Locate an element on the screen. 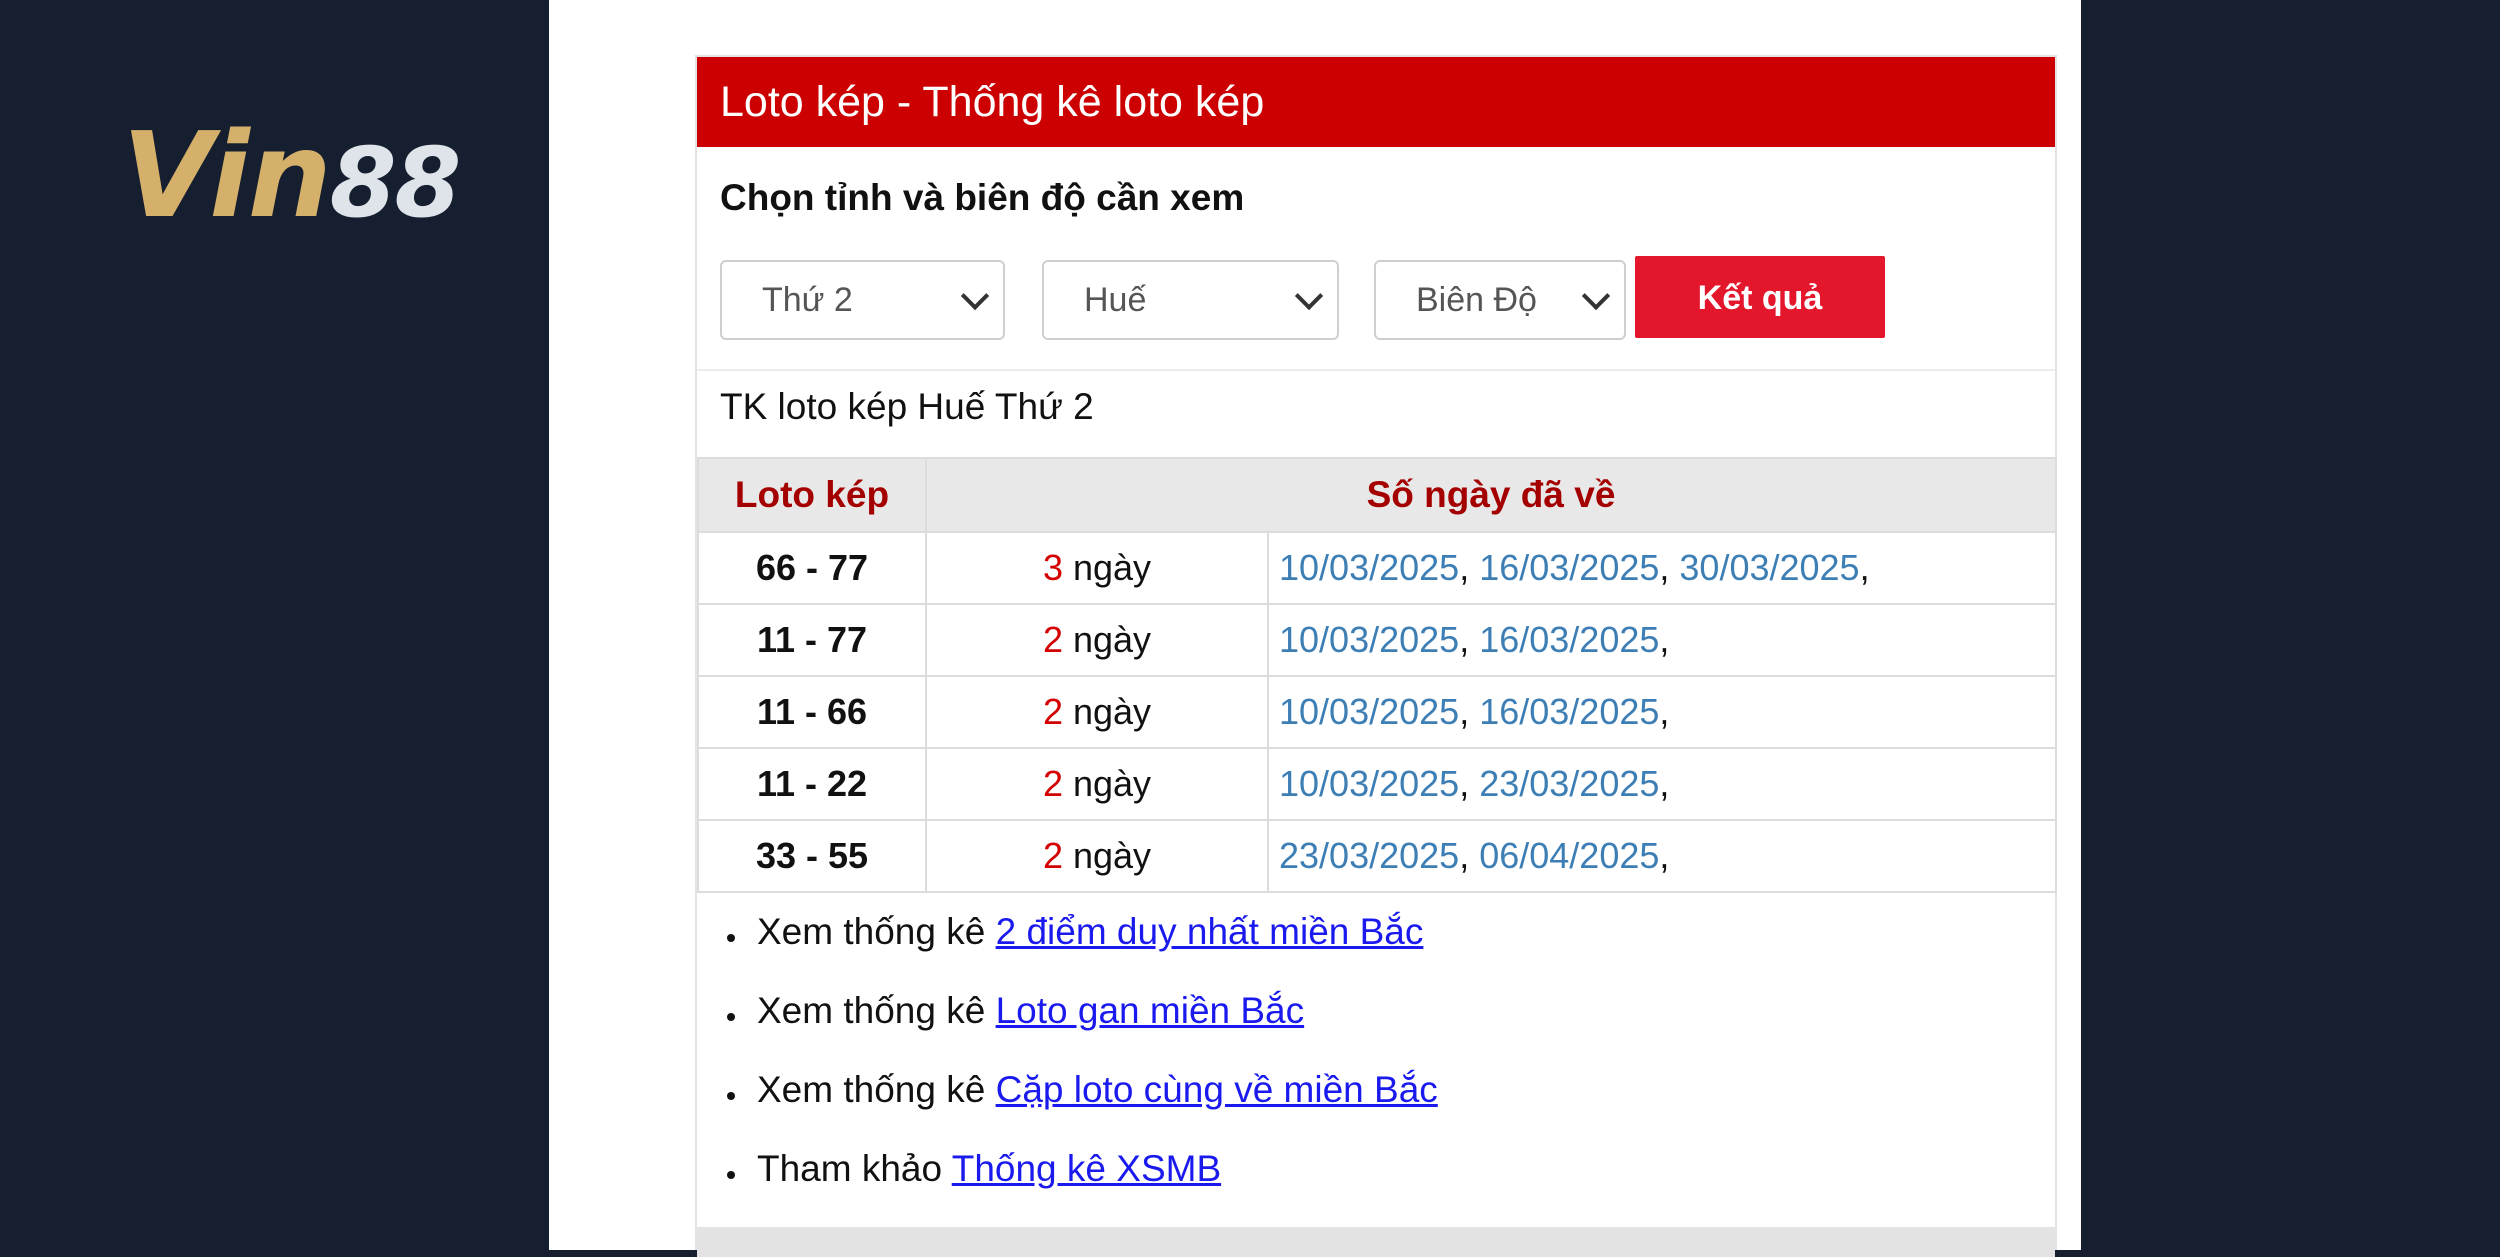  list-item: Xem thống kê 2 điểm duy nhất miền Bắc is located at coordinates (1067, 946).